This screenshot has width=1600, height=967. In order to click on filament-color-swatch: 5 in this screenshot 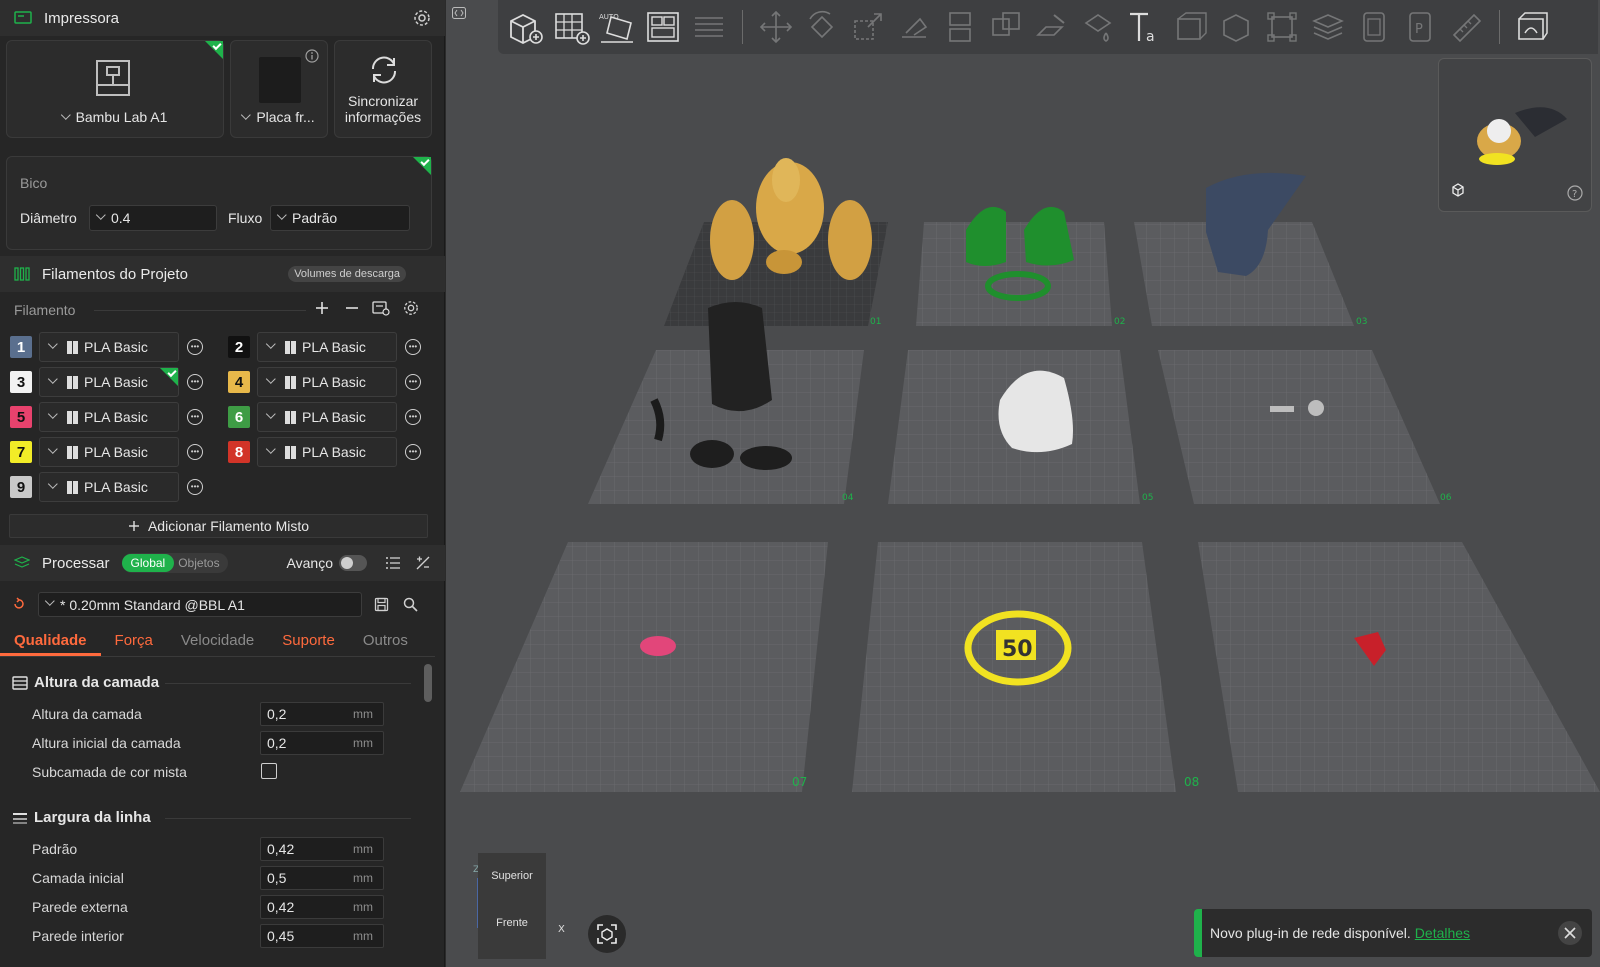, I will do `click(21, 417)`.